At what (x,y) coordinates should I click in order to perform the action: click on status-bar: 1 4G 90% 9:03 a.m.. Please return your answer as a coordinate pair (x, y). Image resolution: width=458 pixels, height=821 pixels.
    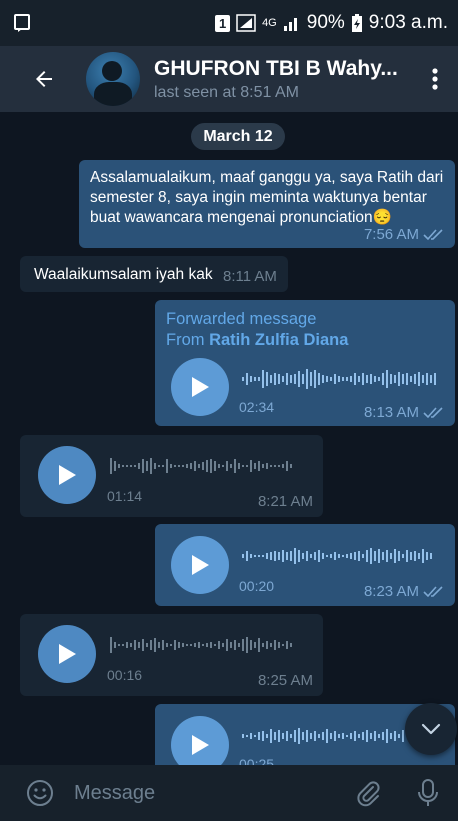
    Looking at the image, I should click on (229, 23).